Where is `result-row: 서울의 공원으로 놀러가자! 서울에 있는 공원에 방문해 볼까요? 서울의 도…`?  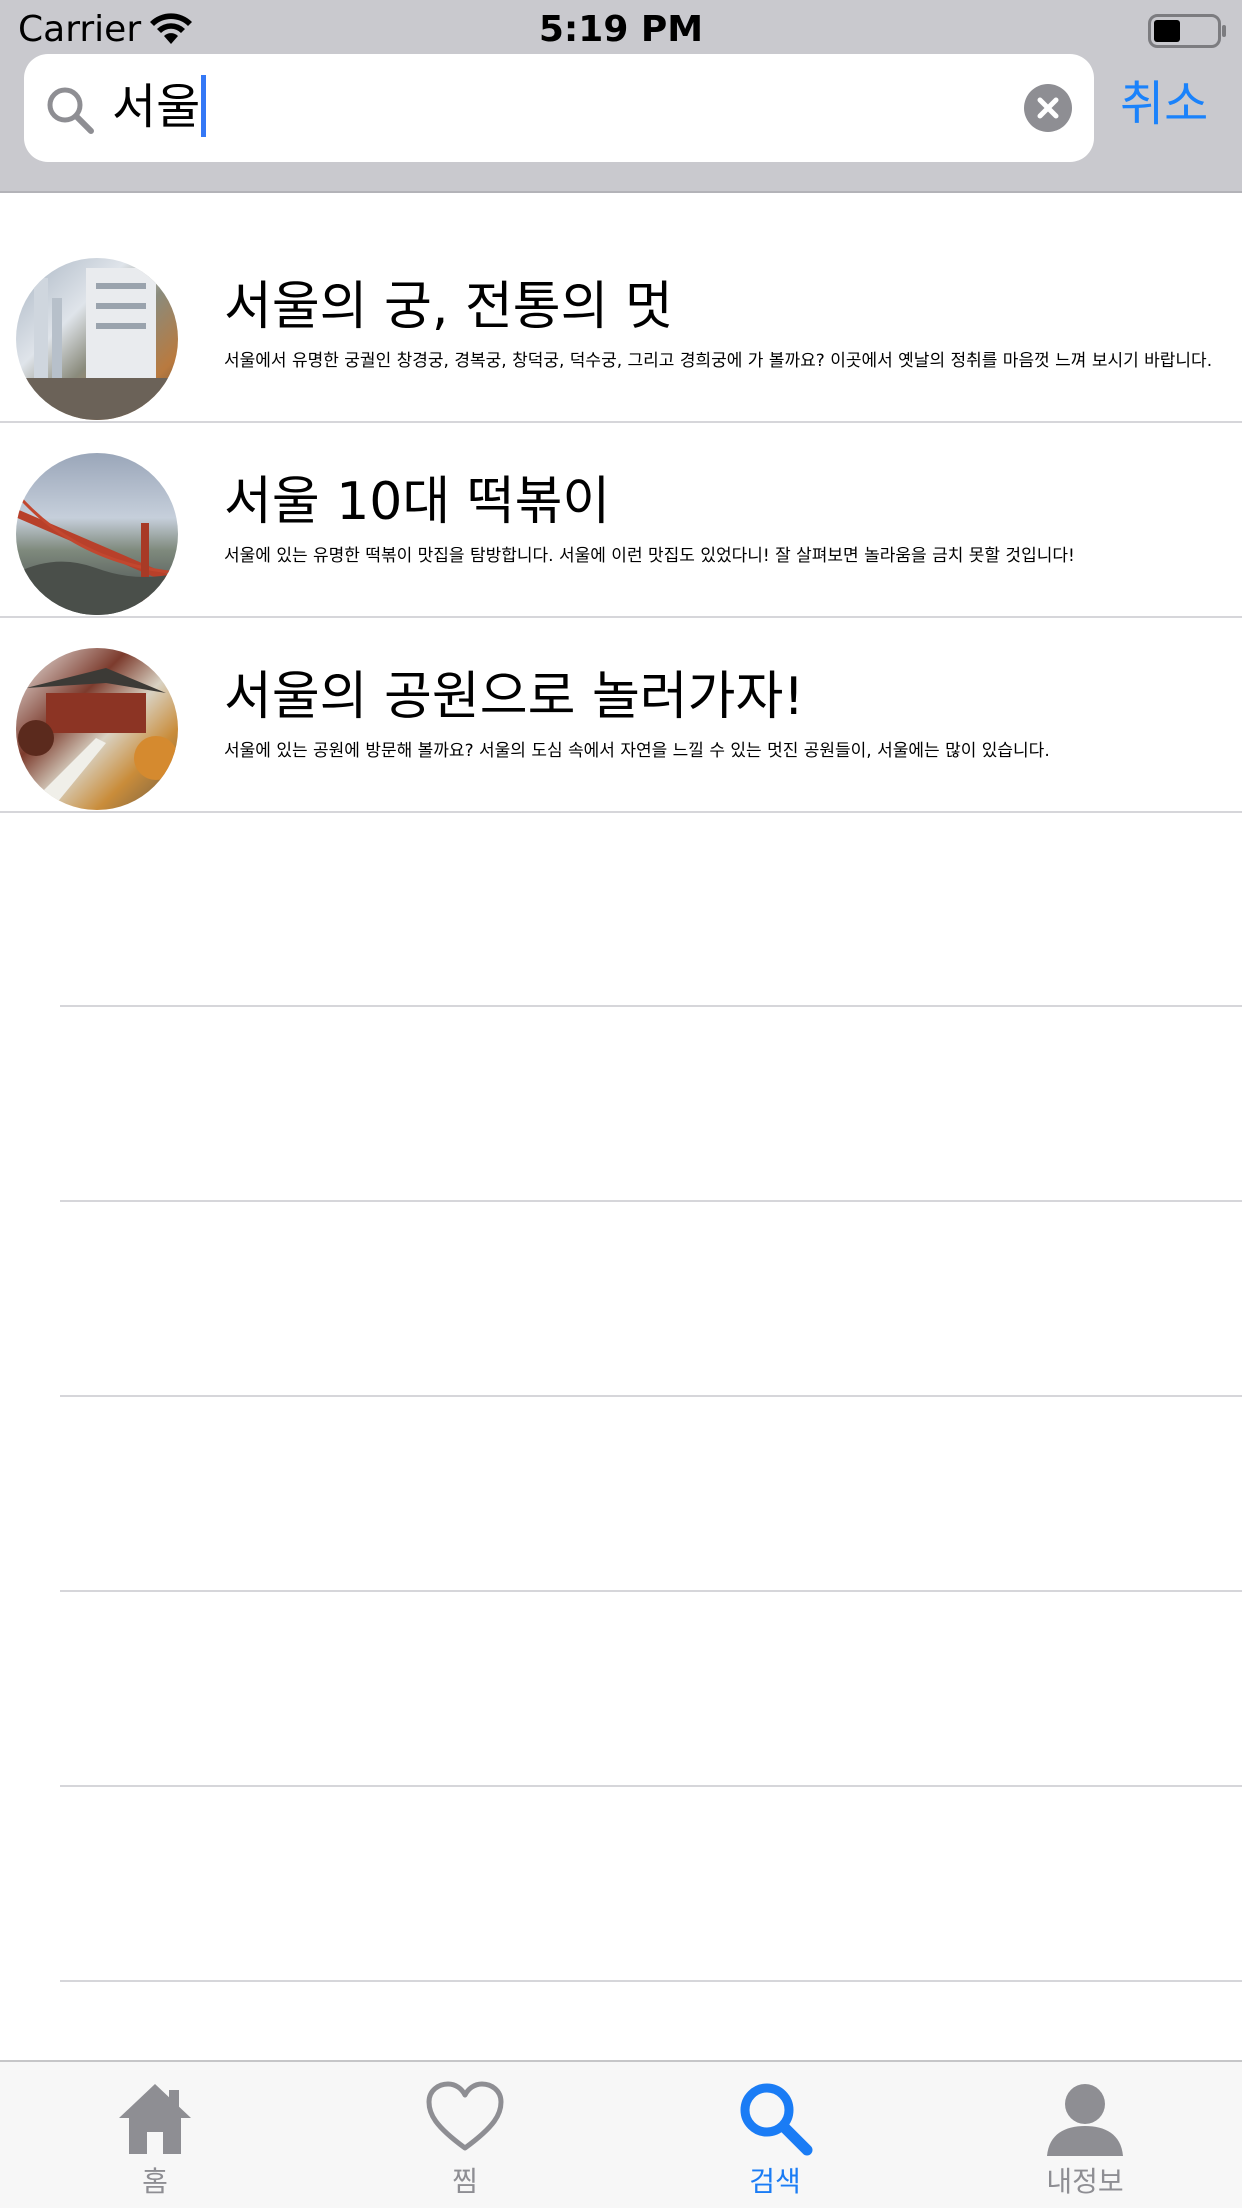
result-row: 서울의 공원으로 놀러가자! 서울에 있는 공원에 방문해 볼까요? 서울의 도… is located at coordinates (621, 715).